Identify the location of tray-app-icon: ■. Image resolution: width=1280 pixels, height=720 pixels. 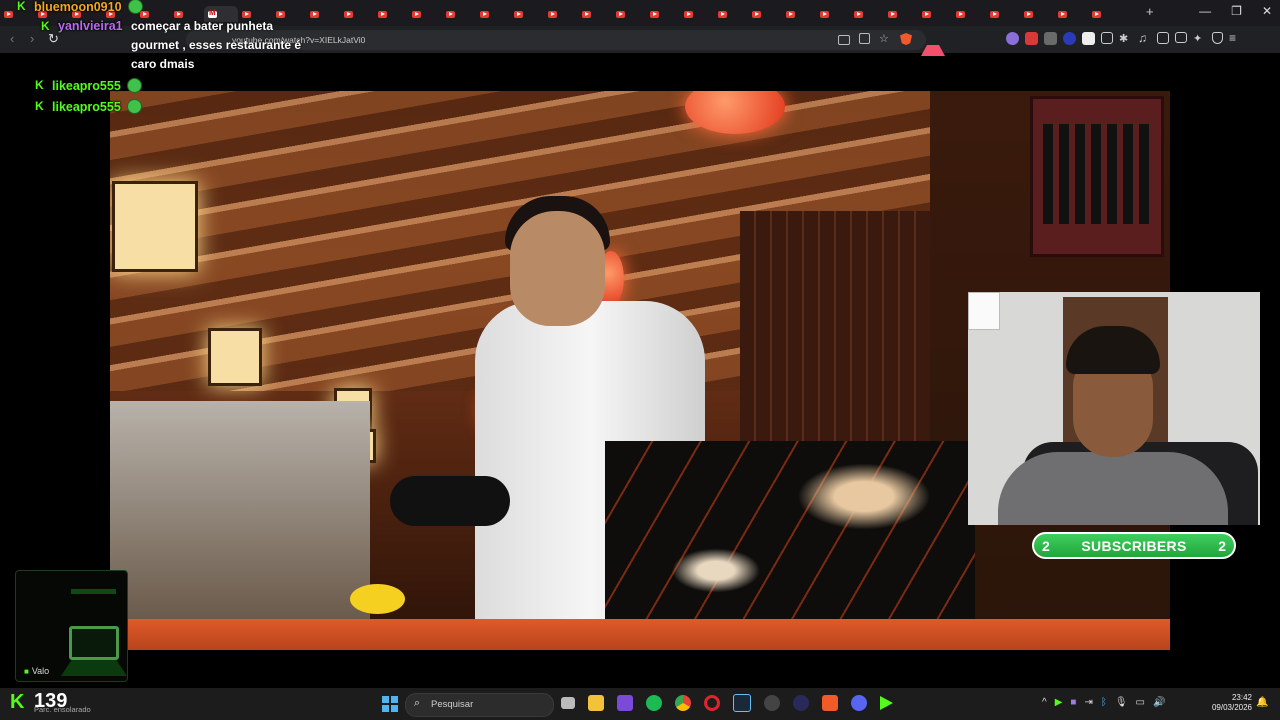
(1073, 702).